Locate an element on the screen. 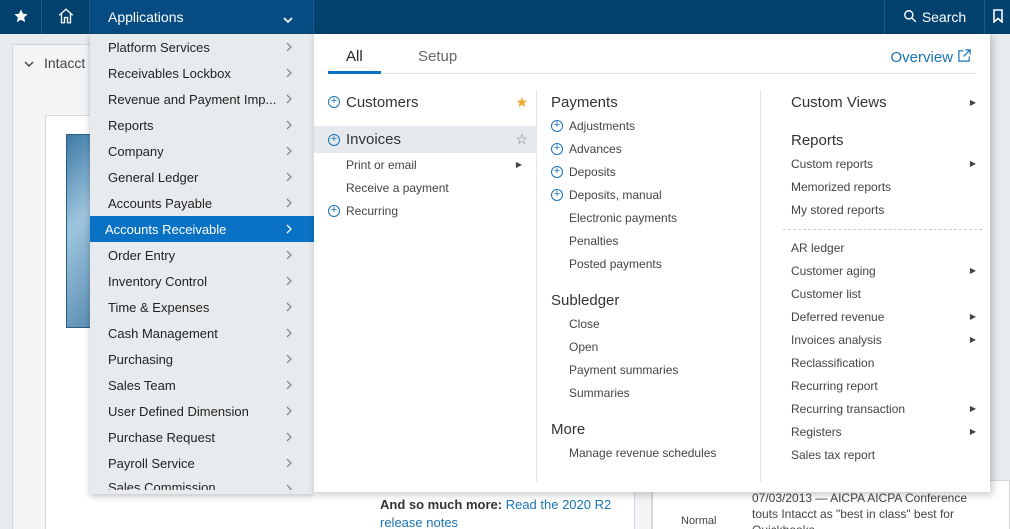  dashboard-image is located at coordinates (79, 231).